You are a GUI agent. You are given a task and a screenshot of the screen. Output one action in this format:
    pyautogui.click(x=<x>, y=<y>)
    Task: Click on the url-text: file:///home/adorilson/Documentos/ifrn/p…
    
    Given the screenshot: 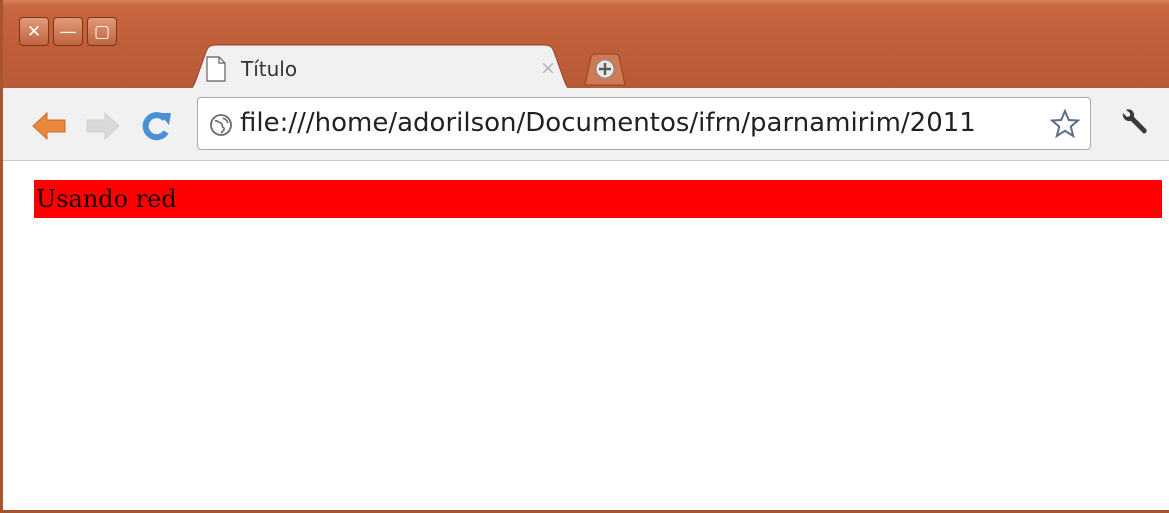 What is the action you would take?
    pyautogui.click(x=640, y=123)
    